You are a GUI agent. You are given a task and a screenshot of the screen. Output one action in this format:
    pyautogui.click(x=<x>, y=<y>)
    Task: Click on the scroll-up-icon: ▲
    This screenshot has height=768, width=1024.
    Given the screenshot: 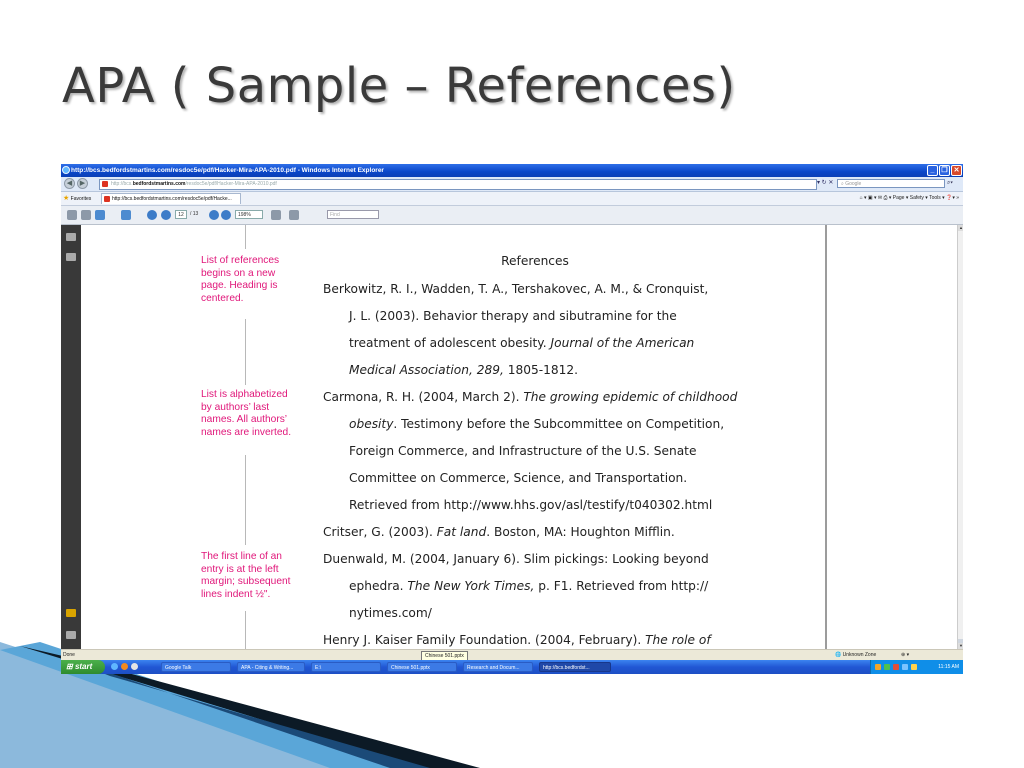 What is the action you would take?
    pyautogui.click(x=960, y=228)
    